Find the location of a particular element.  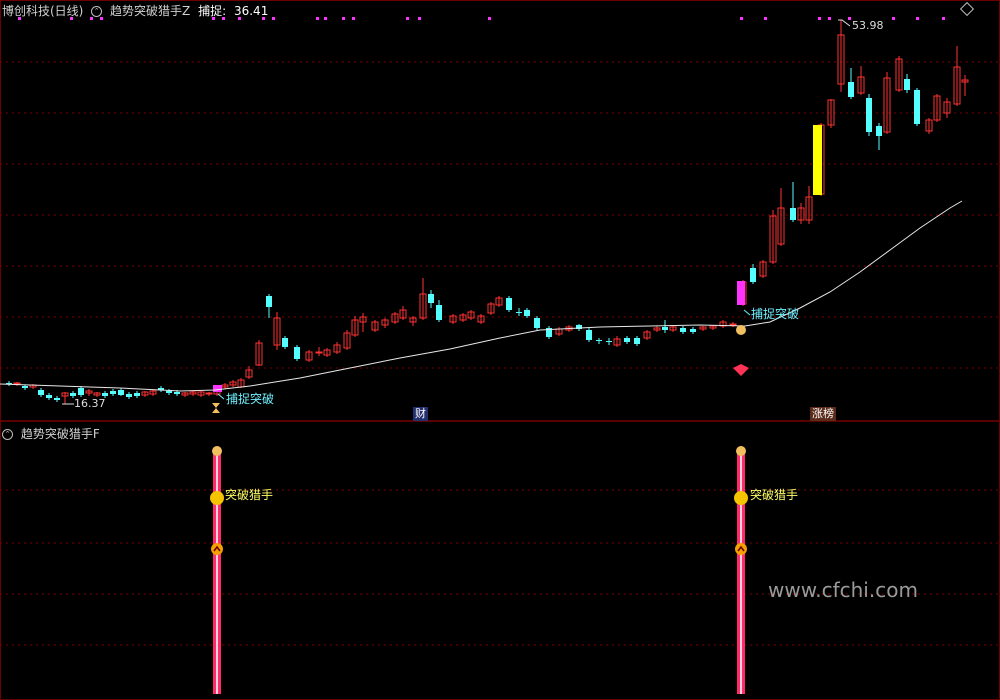

sub-header: ⌃ 趋势突破猎手F is located at coordinates (53, 433).